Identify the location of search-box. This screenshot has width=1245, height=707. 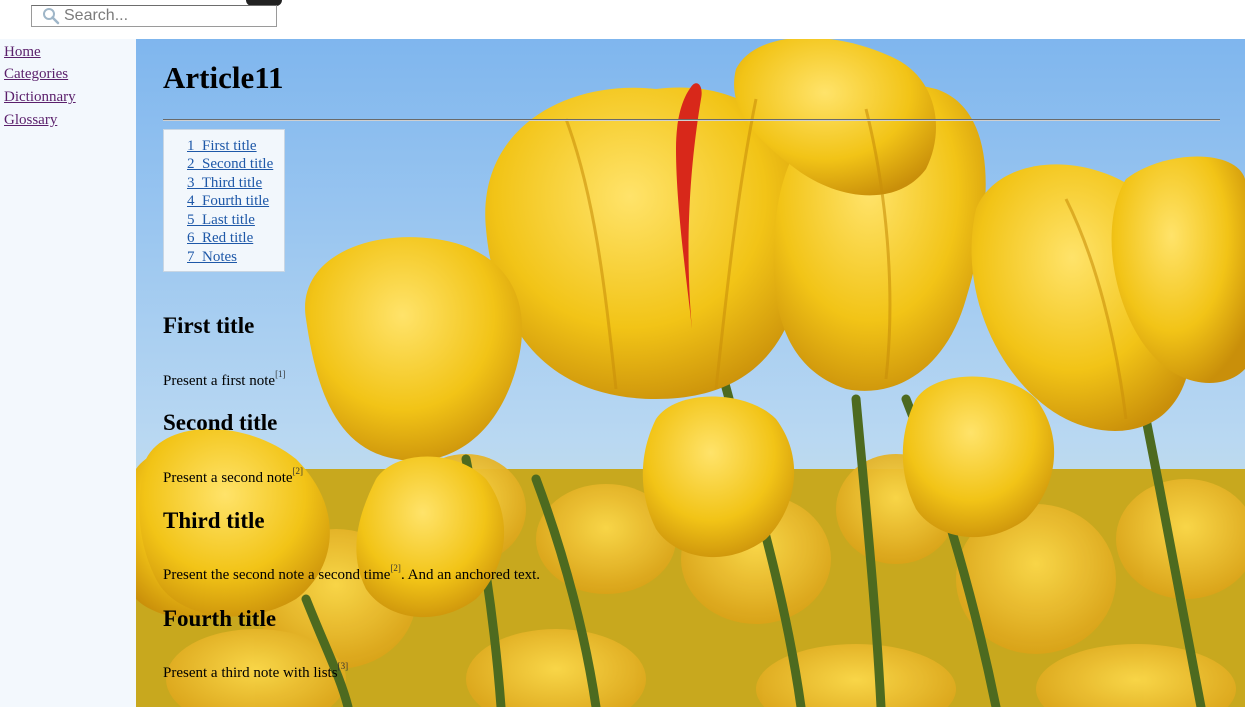
(154, 16).